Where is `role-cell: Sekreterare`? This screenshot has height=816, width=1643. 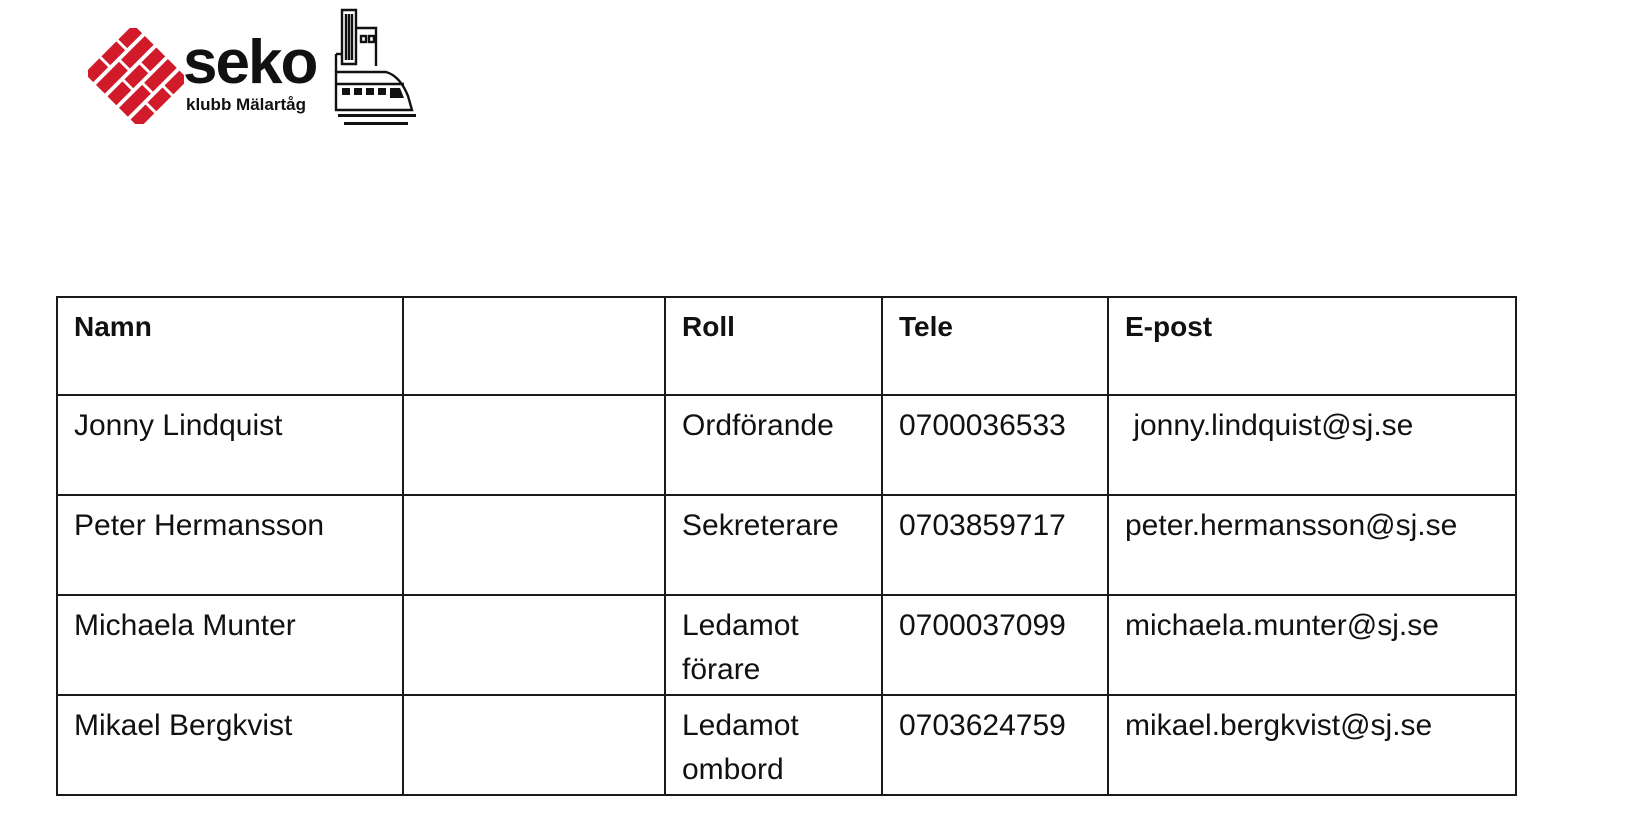 role-cell: Sekreterare is located at coordinates (773, 545).